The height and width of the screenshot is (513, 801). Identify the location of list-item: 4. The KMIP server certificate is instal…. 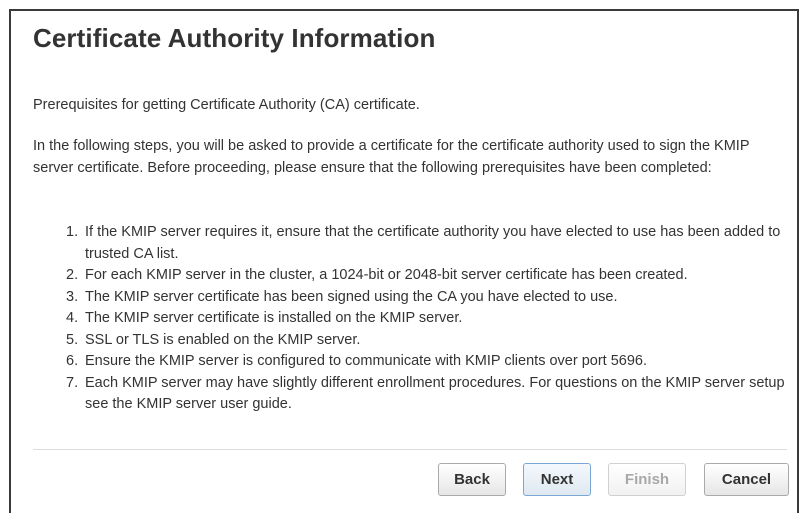
(409, 319).